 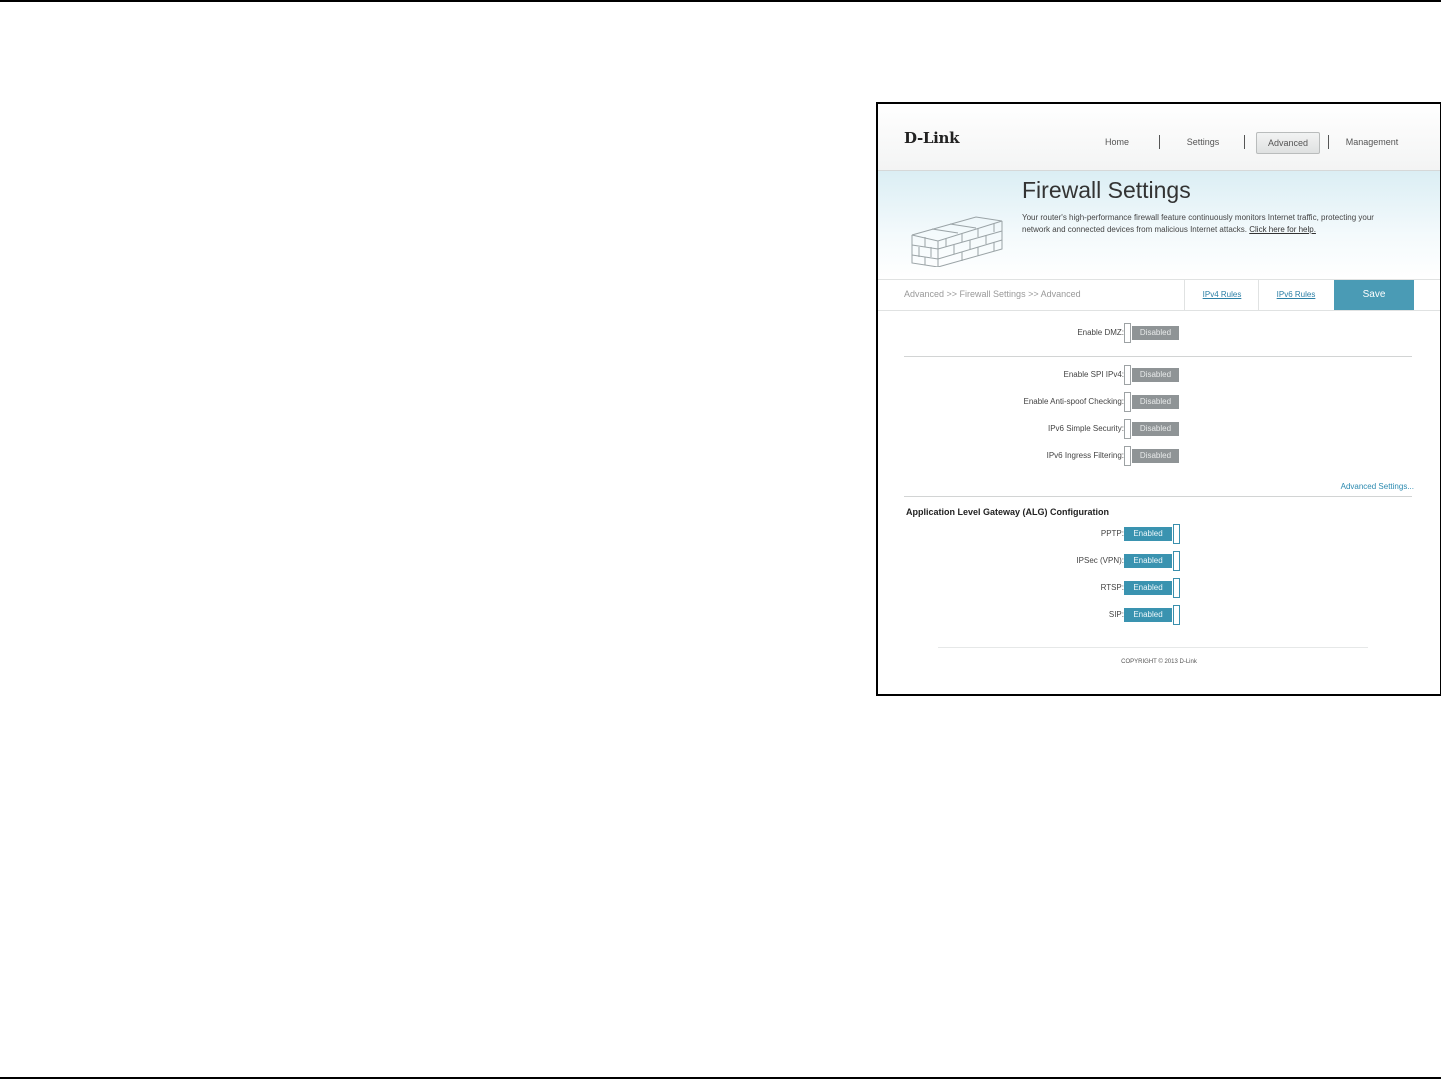 What do you see at coordinates (1117, 142) in the screenshot?
I see `nav-home: Home` at bounding box center [1117, 142].